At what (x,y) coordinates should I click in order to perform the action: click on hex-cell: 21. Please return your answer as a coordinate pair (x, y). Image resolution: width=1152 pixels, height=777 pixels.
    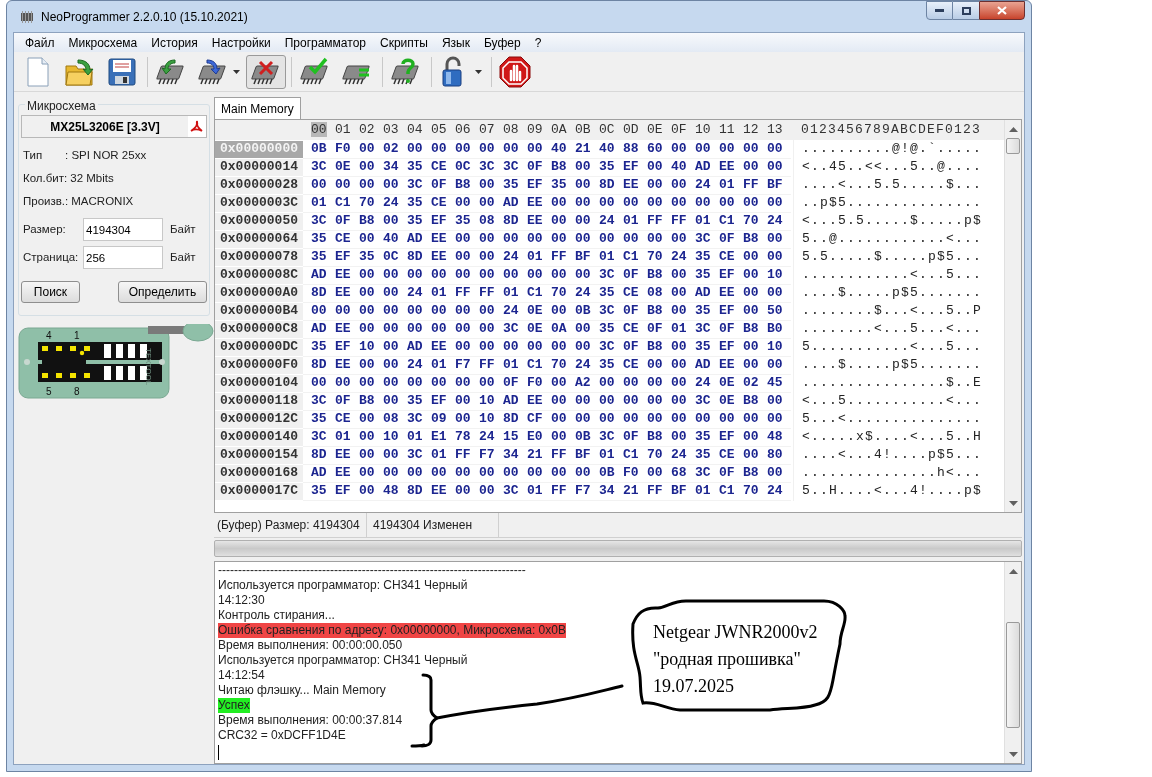
    Looking at the image, I should click on (635, 490).